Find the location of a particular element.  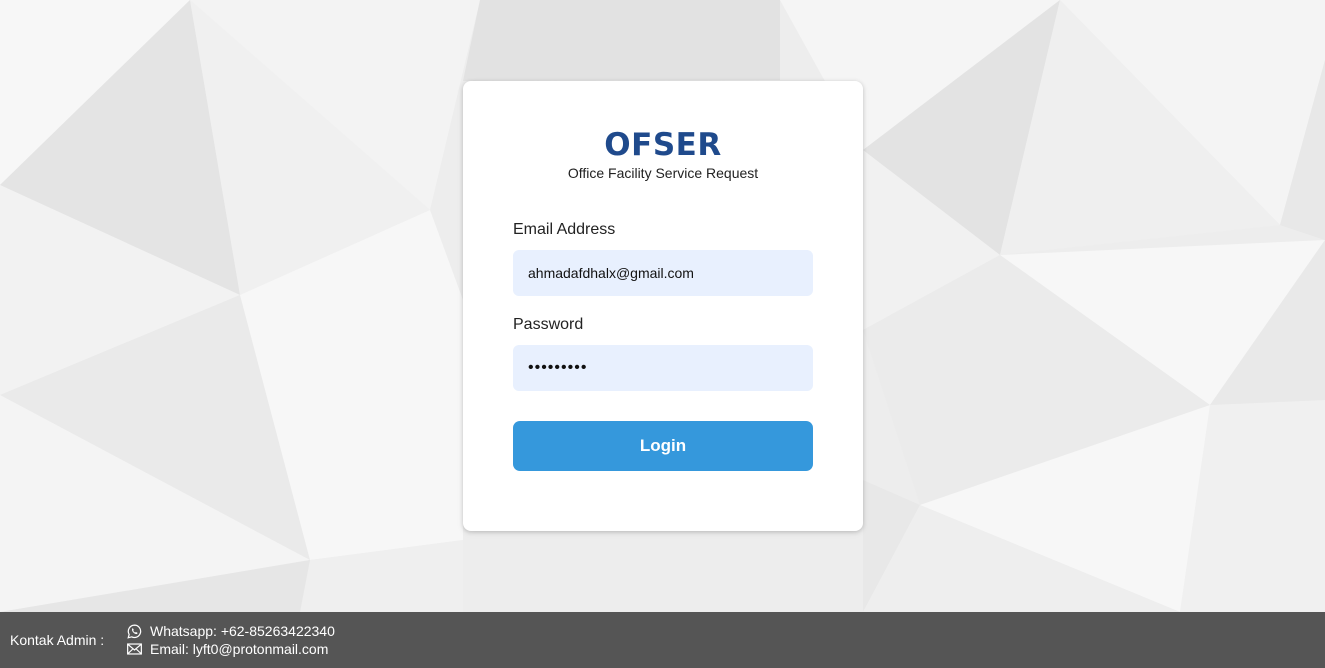

email-input is located at coordinates (663, 273).